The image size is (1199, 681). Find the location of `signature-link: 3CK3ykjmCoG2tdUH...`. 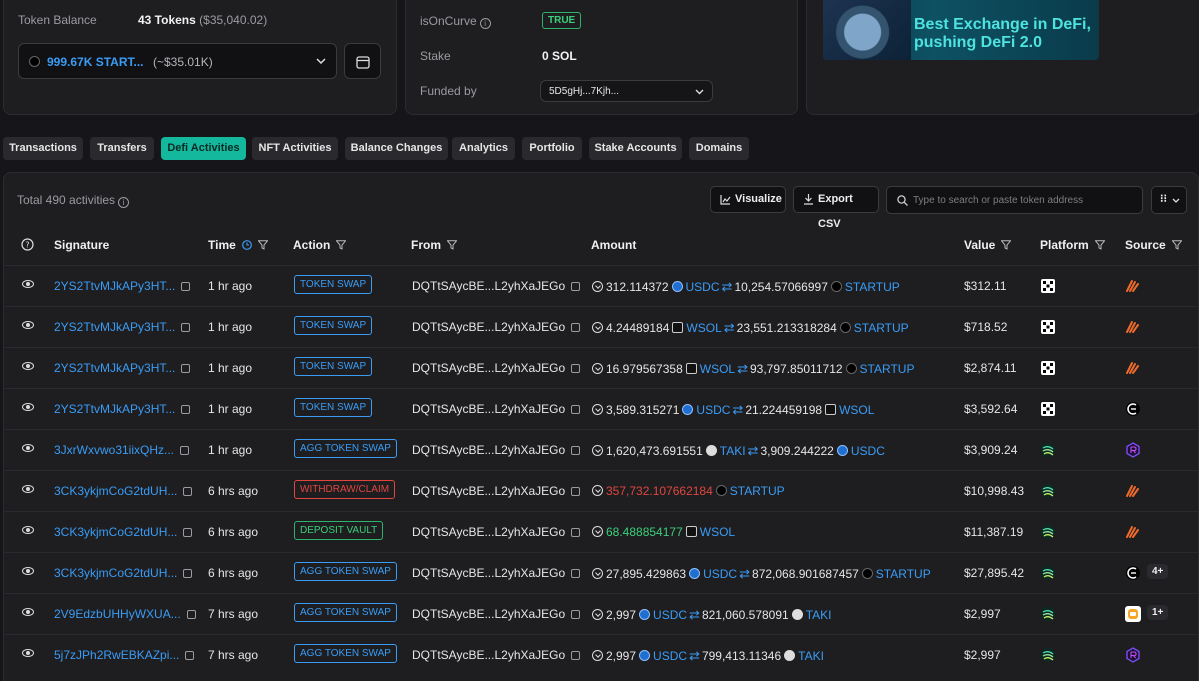

signature-link: 3CK3ykjmCoG2tdUH... is located at coordinates (115, 491).